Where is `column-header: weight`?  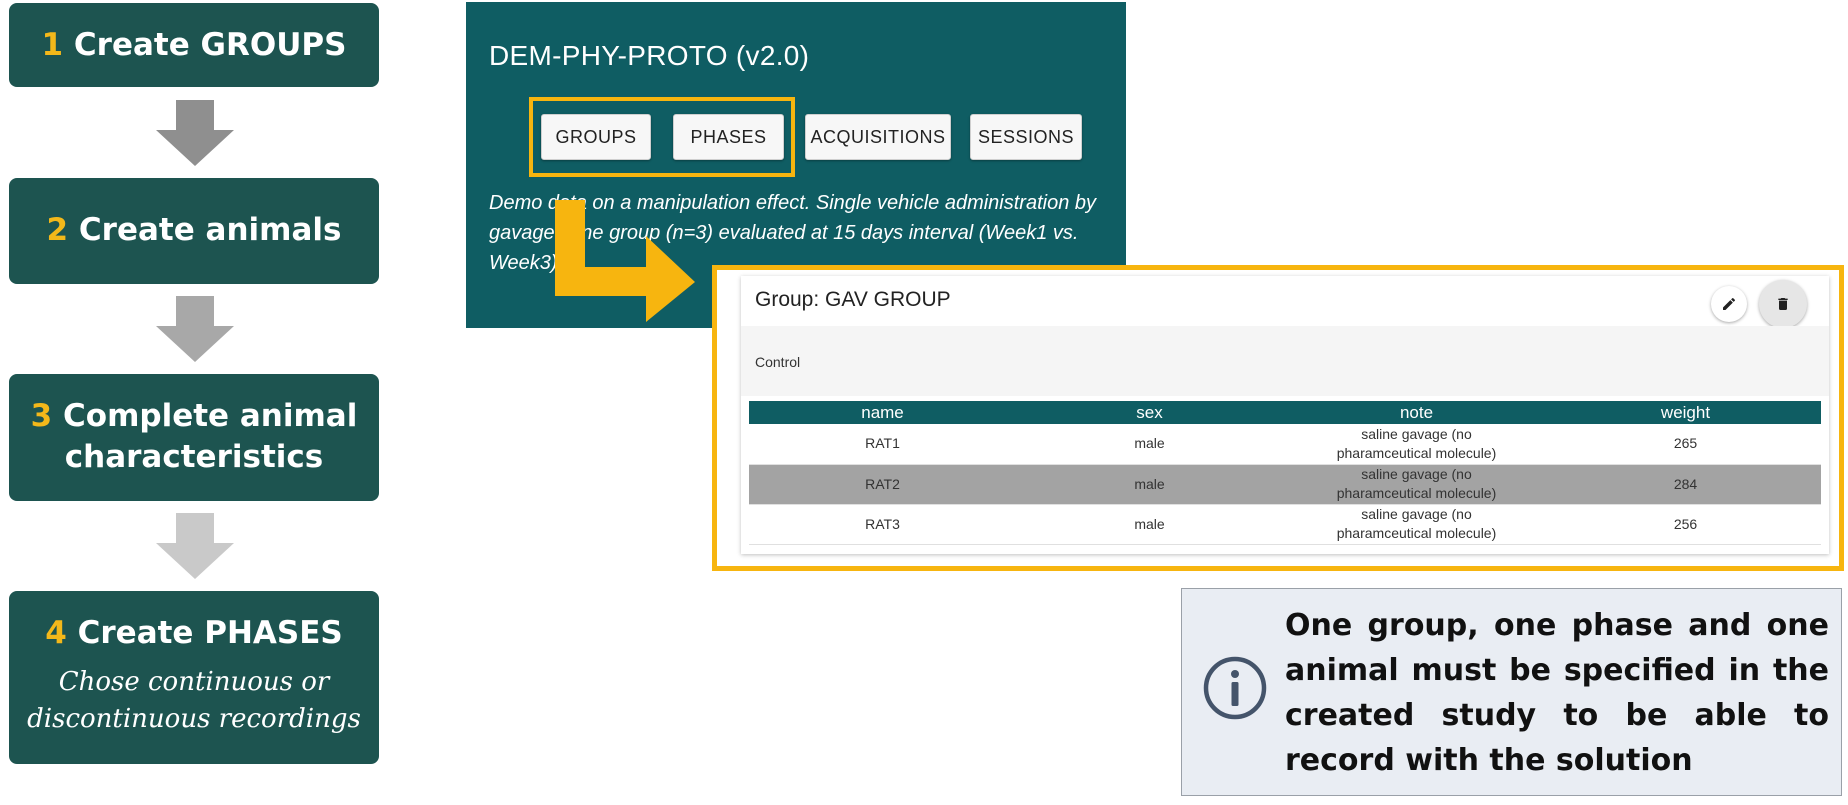
column-header: weight is located at coordinates (1685, 412).